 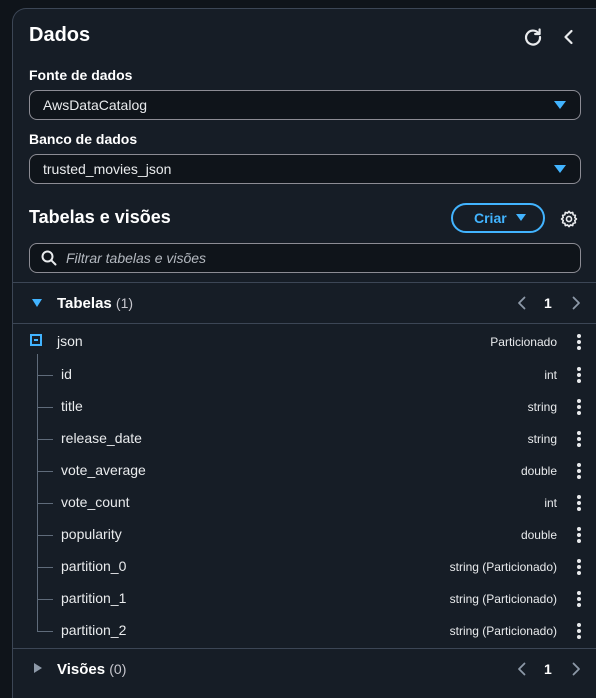 I want to click on create-button: Criar, so click(x=498, y=218).